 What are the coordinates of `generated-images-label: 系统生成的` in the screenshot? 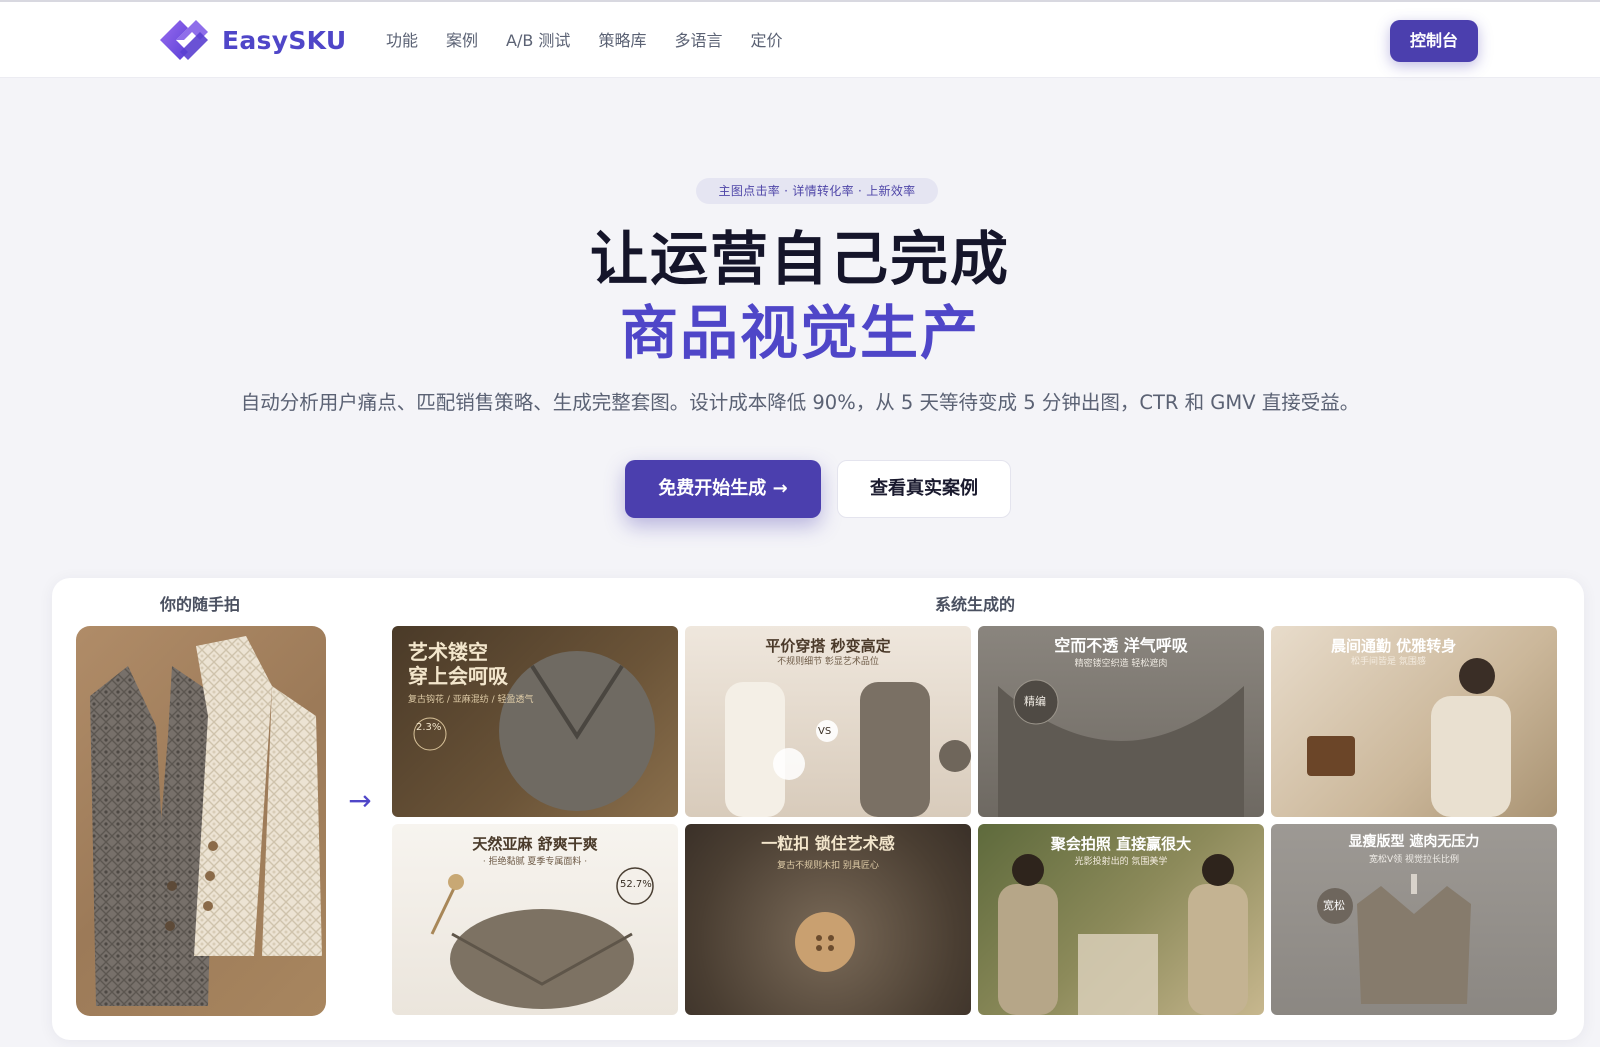 It's located at (974, 604).